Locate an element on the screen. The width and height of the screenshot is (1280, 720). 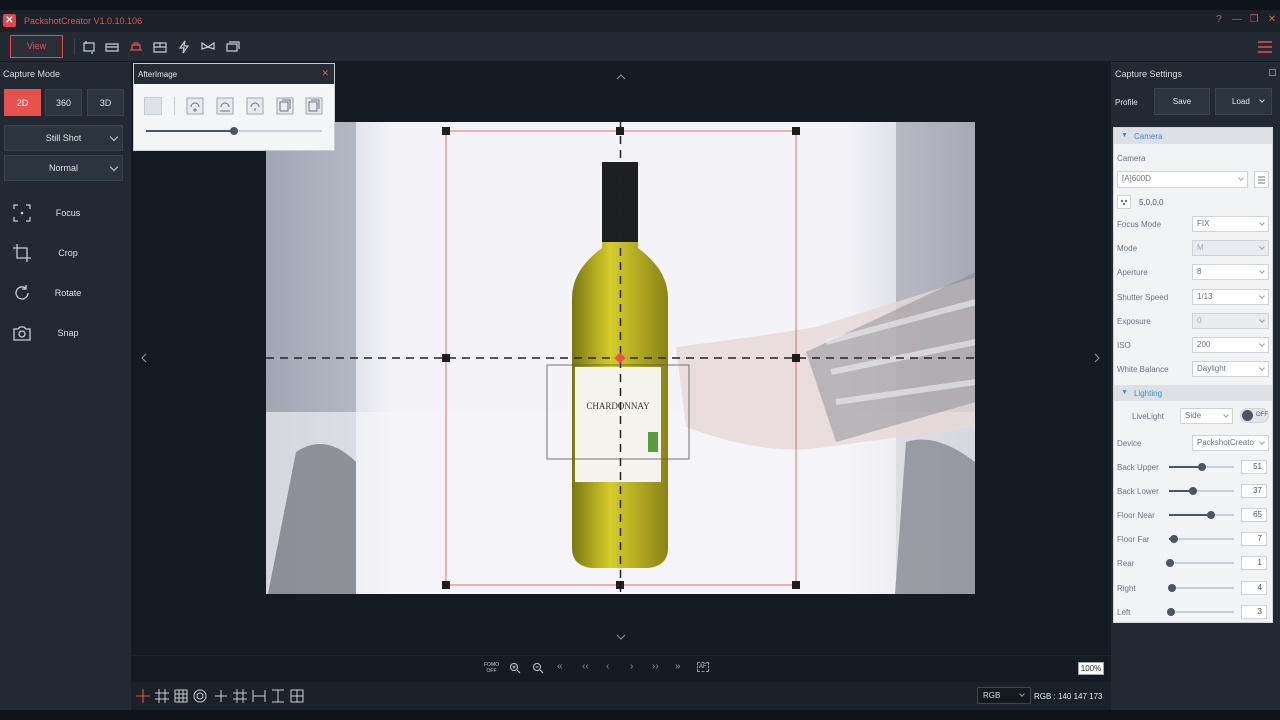
clip-360-icon is located at coordinates (225, 106).